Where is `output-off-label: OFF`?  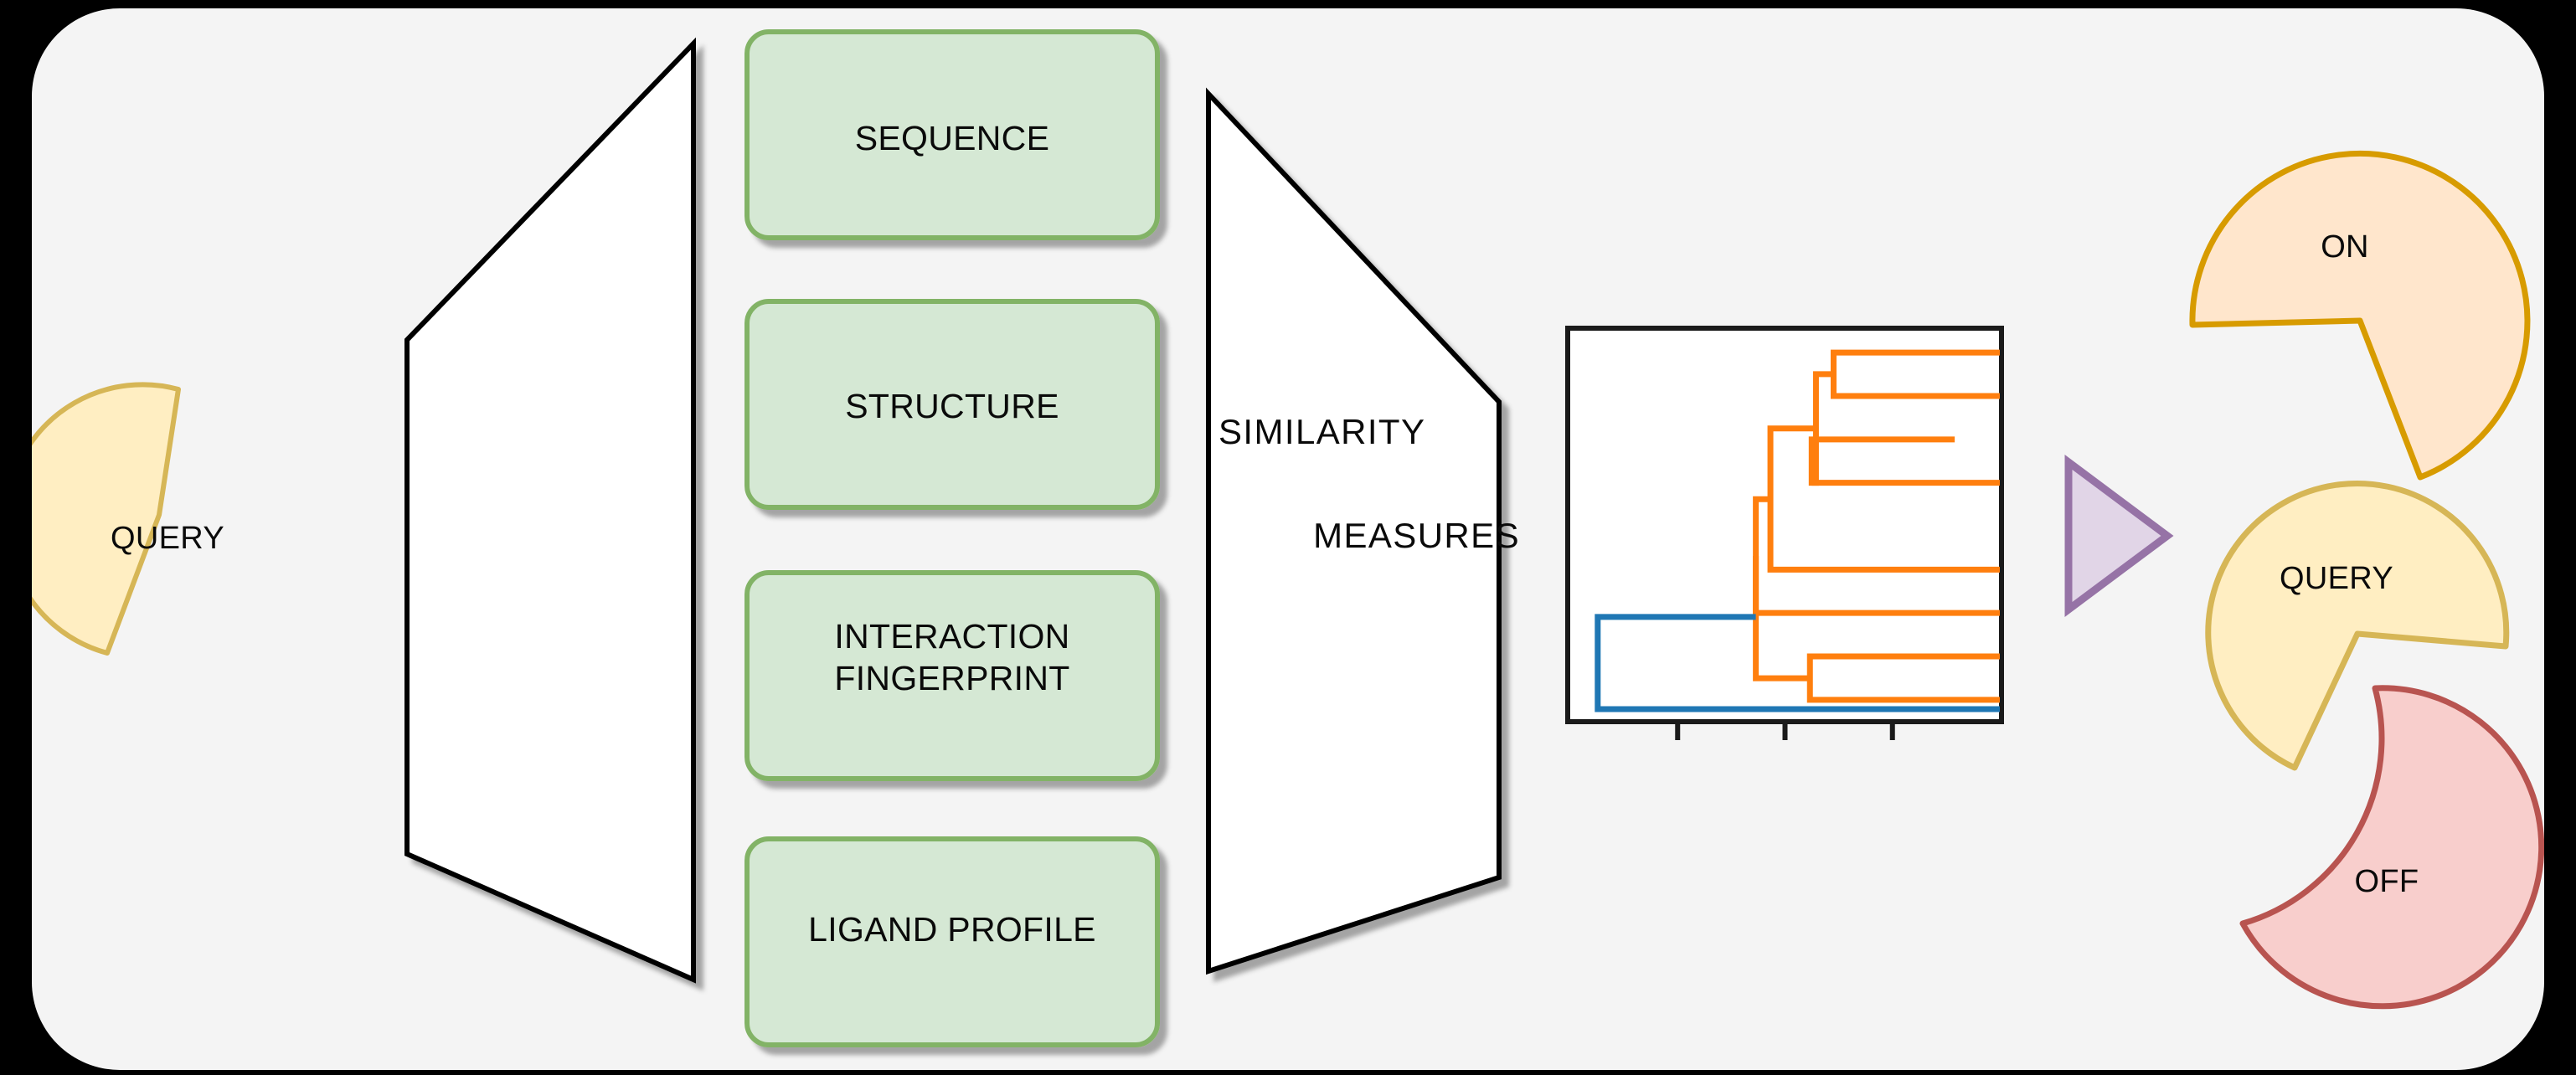 output-off-label: OFF is located at coordinates (2386, 882).